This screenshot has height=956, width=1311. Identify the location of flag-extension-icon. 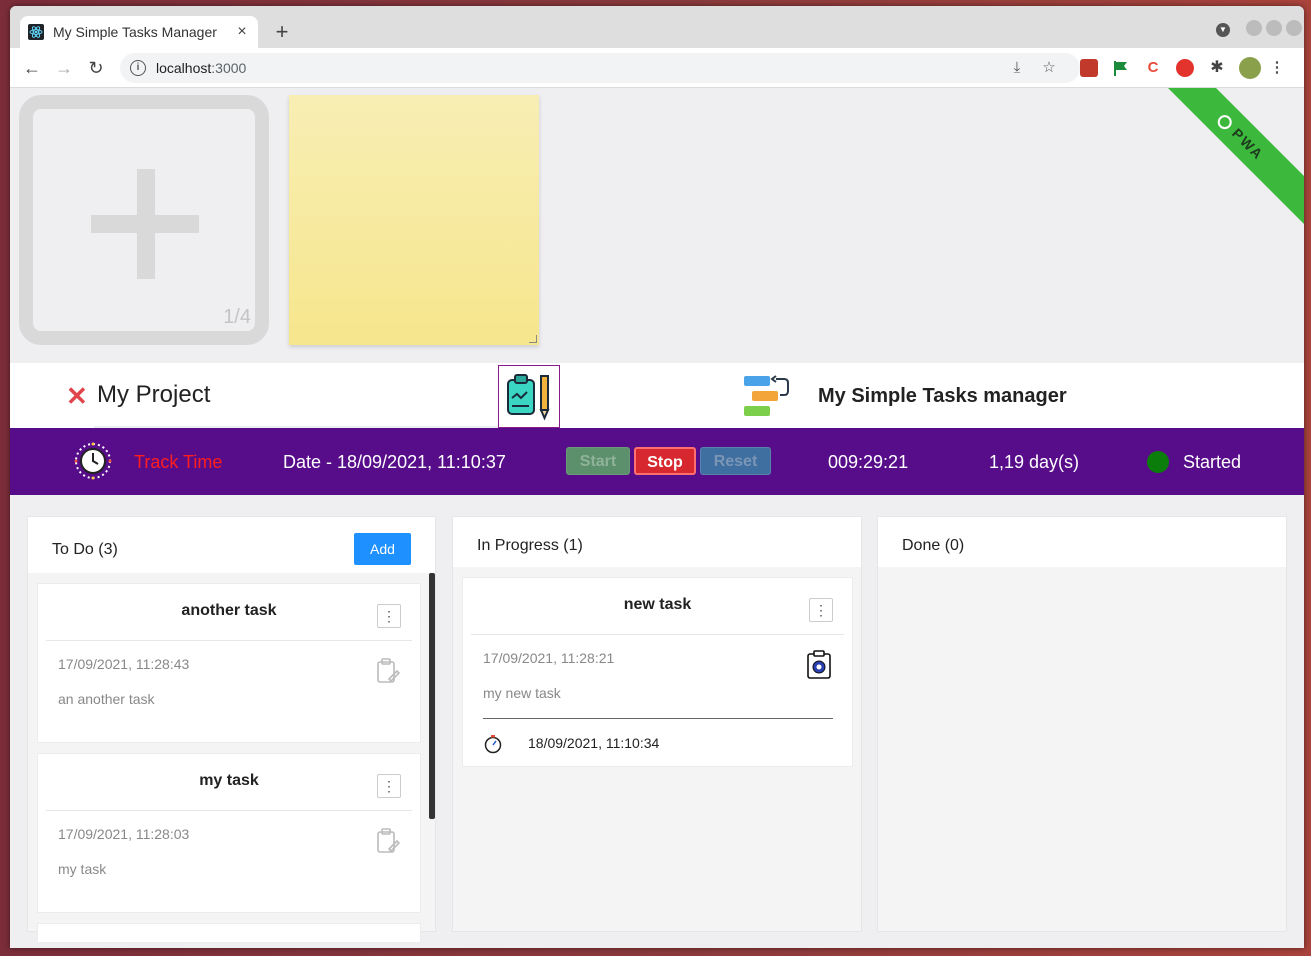
(1121, 68).